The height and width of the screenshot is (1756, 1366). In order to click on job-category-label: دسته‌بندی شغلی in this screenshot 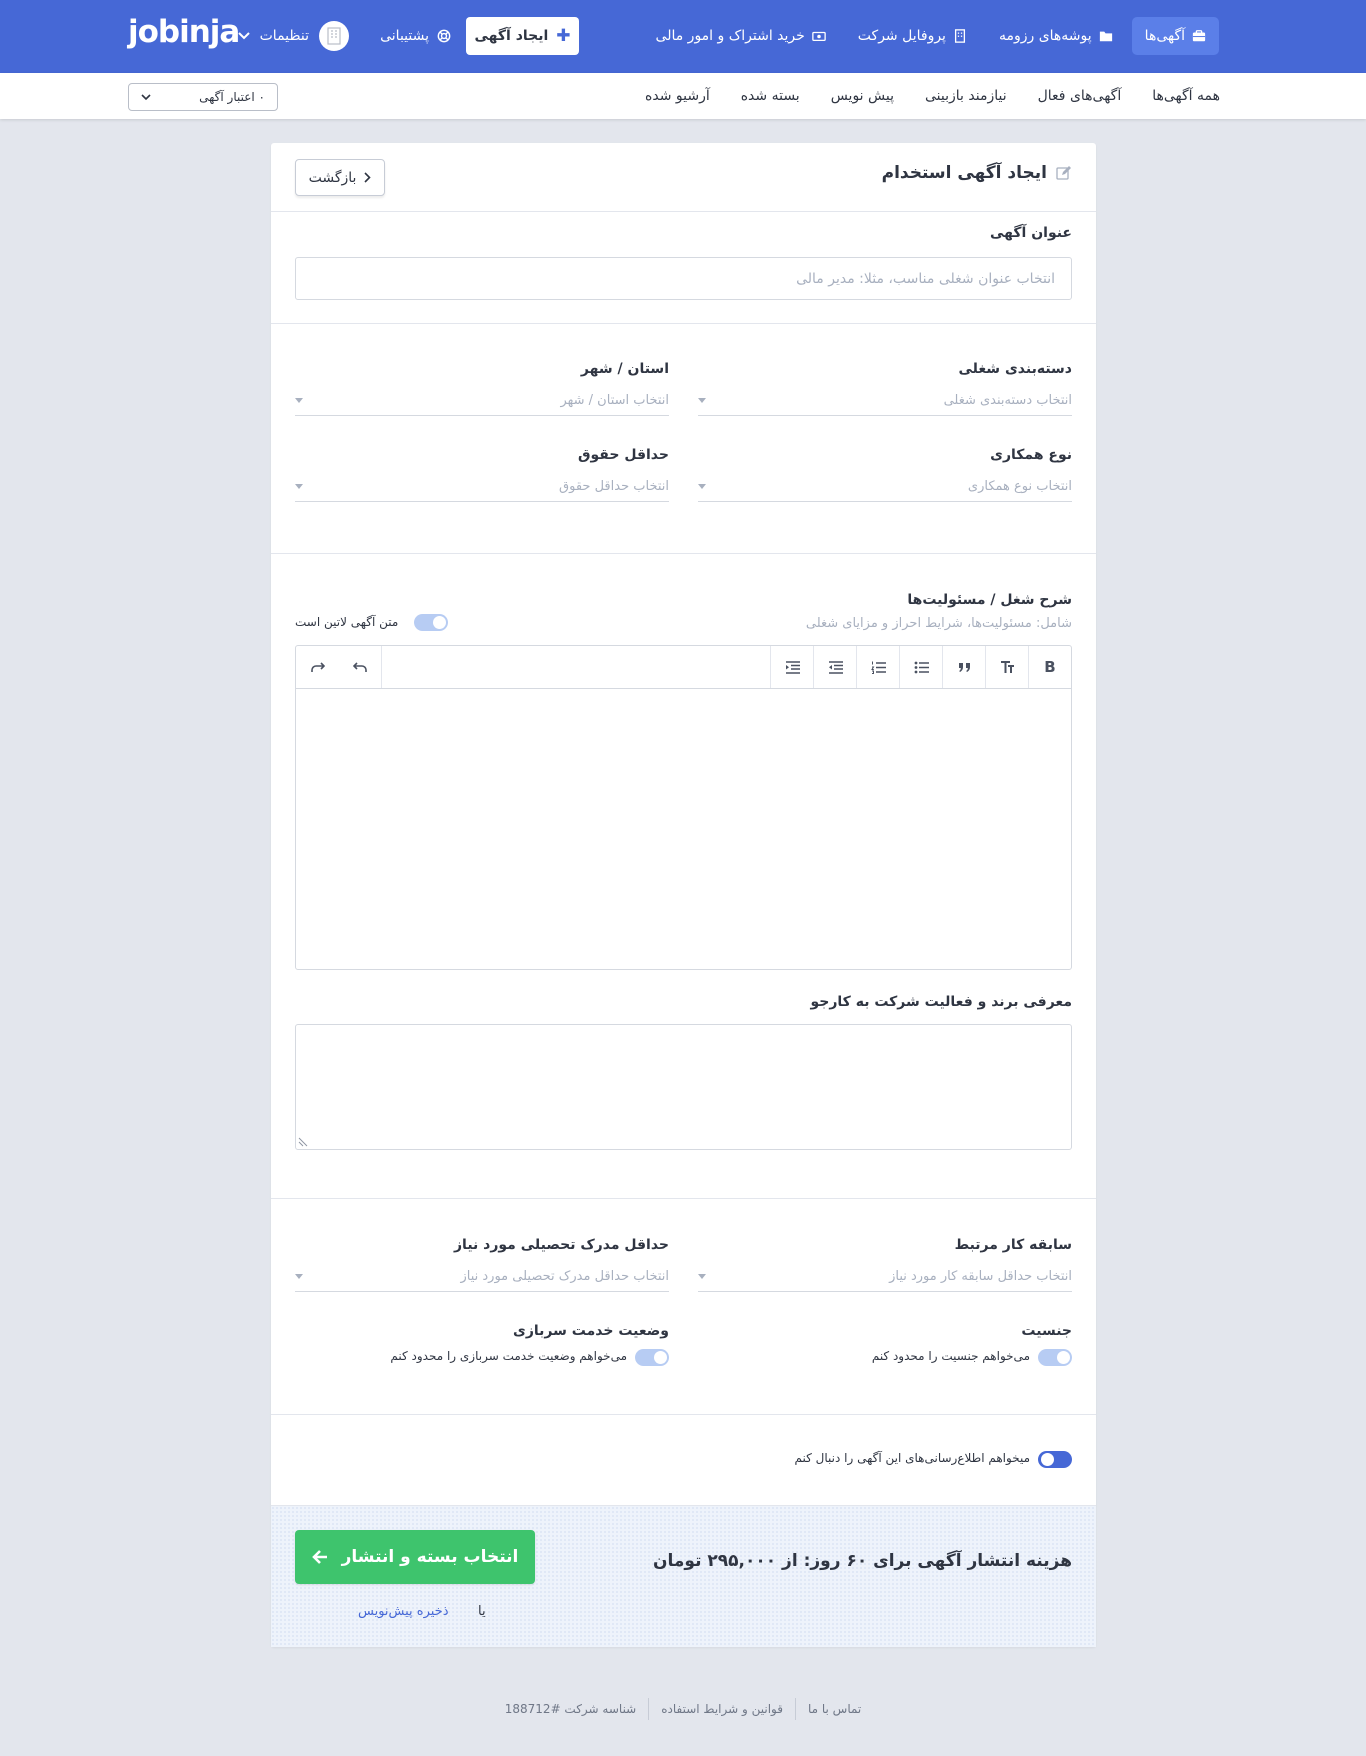, I will do `click(1015, 369)`.